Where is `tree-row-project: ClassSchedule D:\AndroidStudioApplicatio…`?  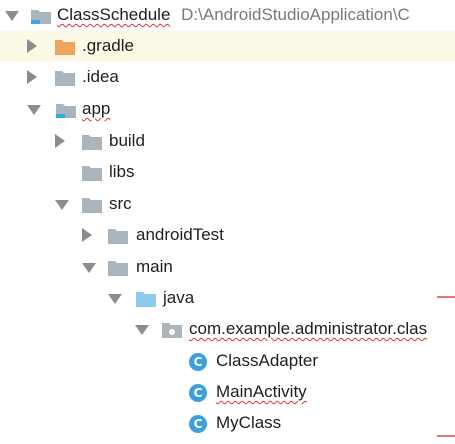 tree-row-project: ClassSchedule D:\AndroidStudioApplicatio… is located at coordinates (227, 15).